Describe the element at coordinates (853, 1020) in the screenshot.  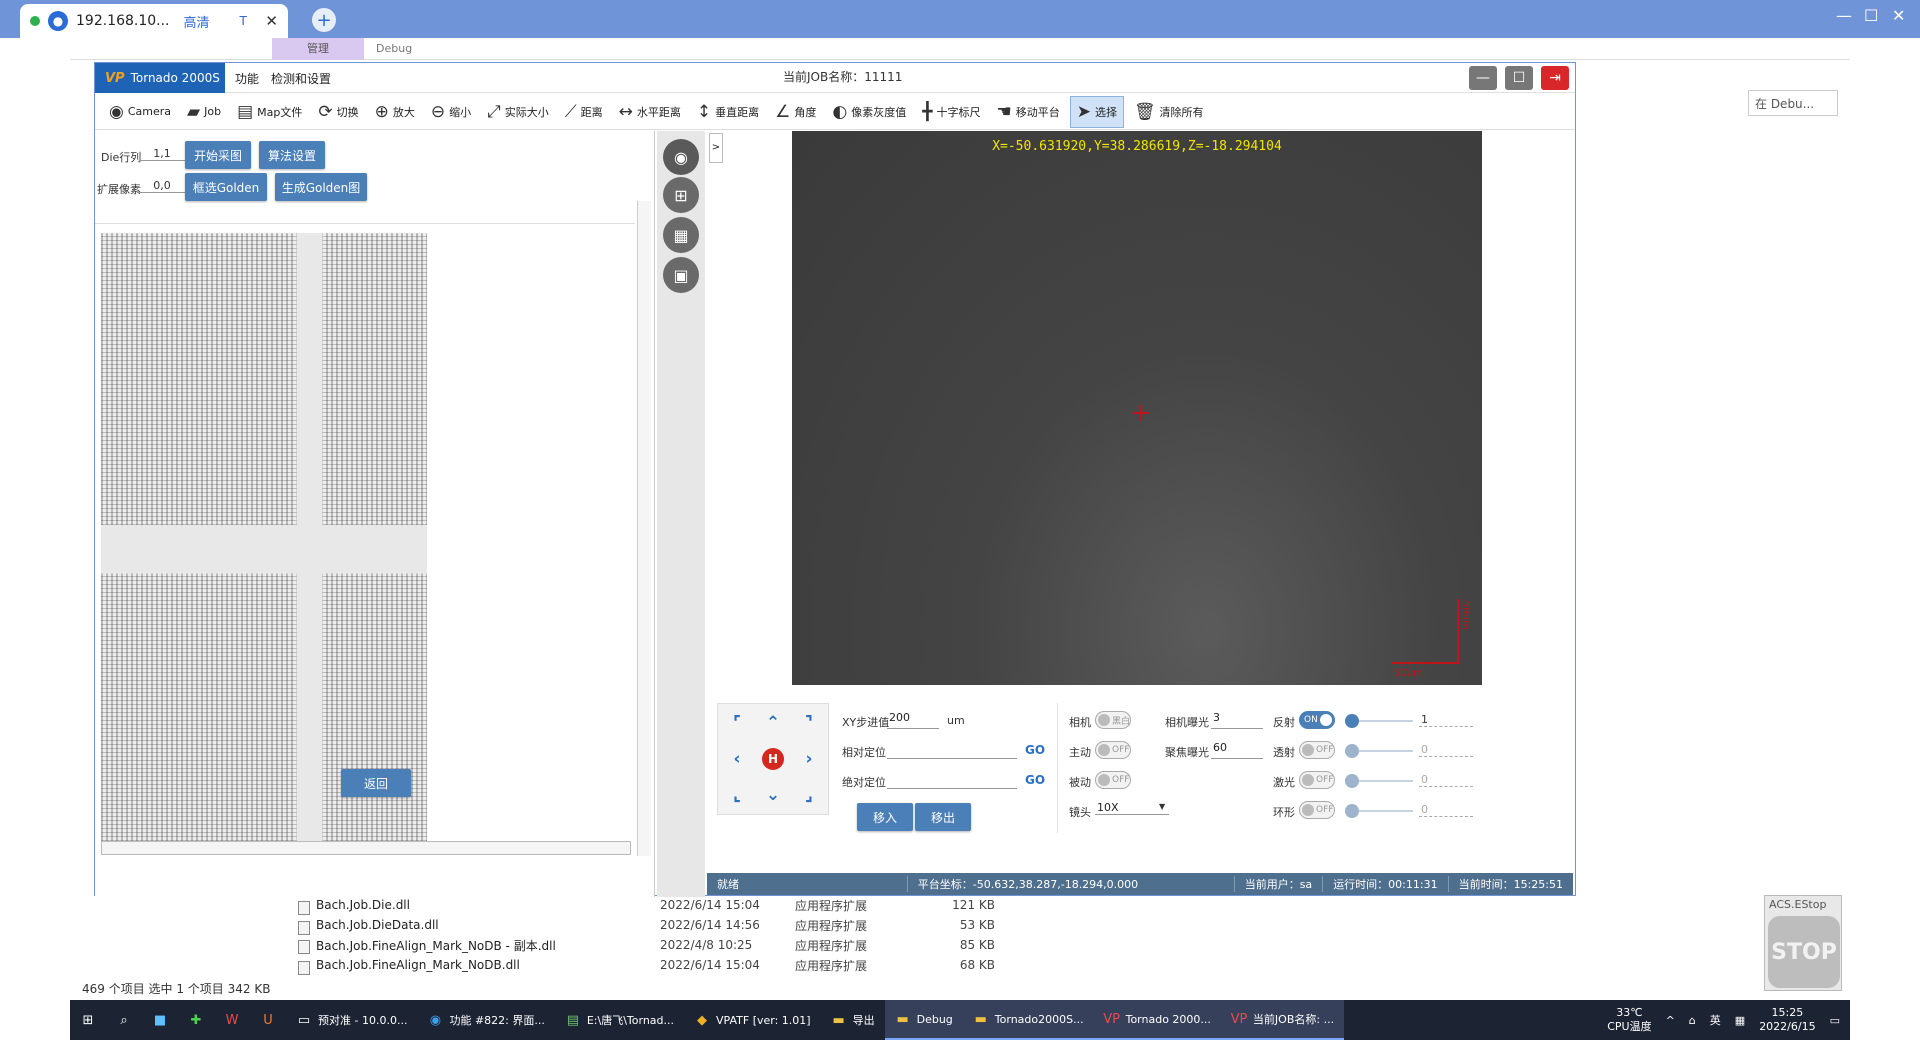
I see `taskbar-item: ▬ 导出` at that location.